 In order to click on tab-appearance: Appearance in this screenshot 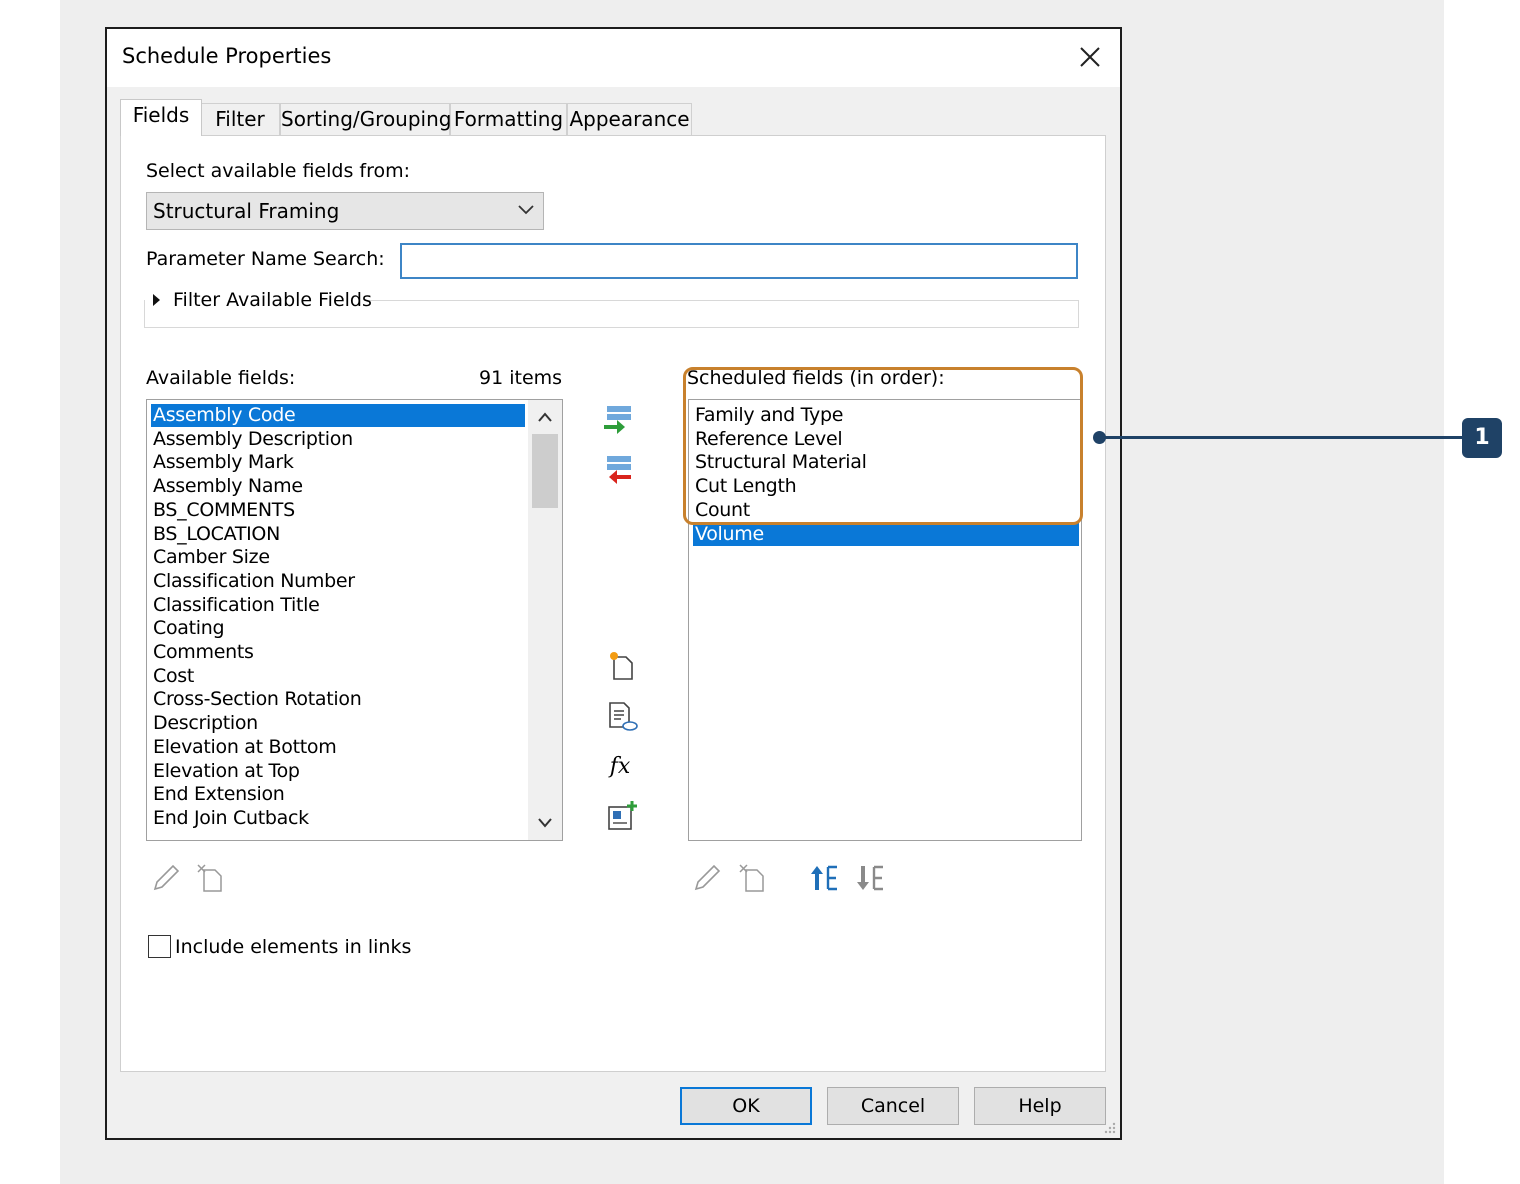, I will do `click(629, 119)`.